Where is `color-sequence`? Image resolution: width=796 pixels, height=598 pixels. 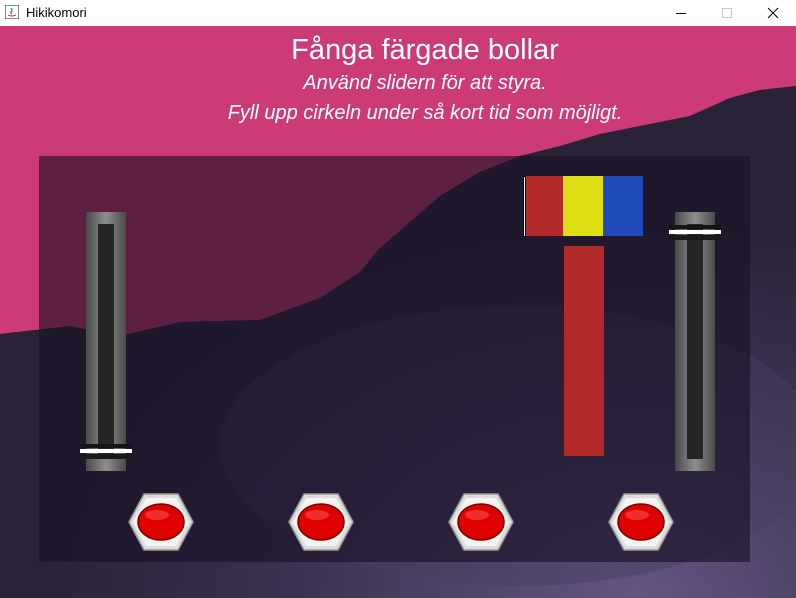
color-sequence is located at coordinates (583, 206).